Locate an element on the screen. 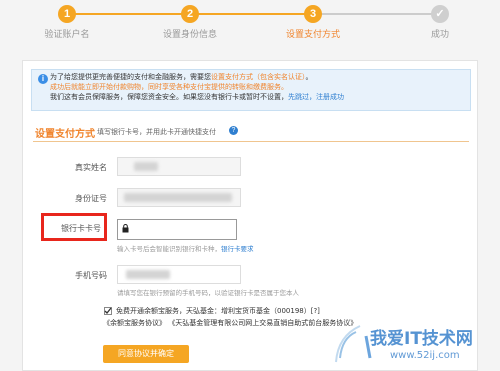  step-4-check-icon: ✓ is located at coordinates (440, 14).